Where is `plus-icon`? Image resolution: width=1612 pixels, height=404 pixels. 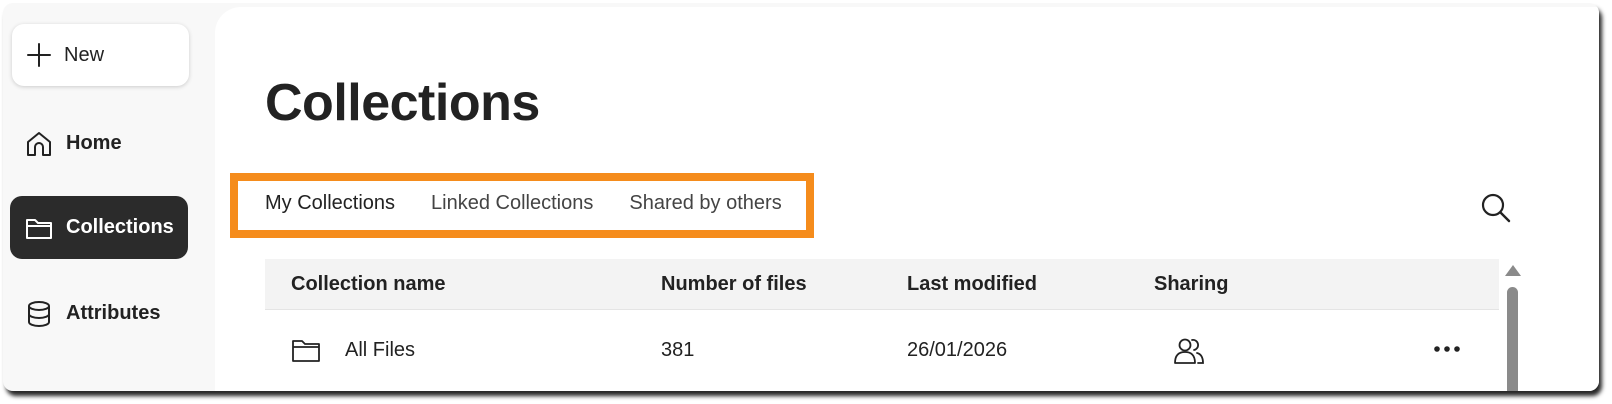
plus-icon is located at coordinates (39, 55).